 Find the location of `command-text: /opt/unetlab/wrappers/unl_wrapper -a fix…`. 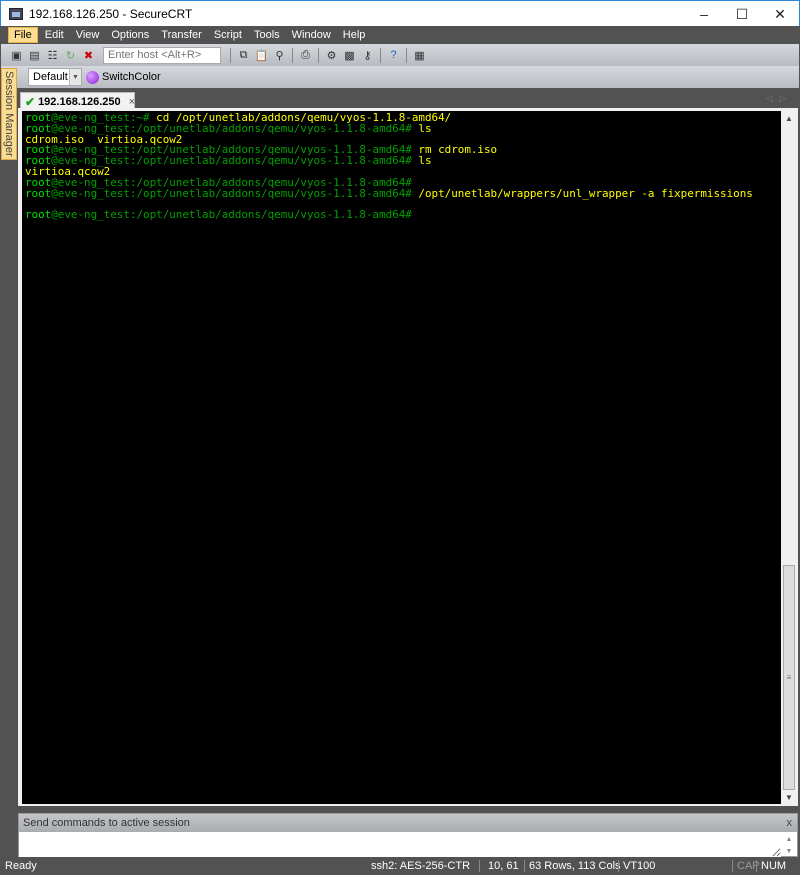

command-text: /opt/unetlab/wrappers/unl_wrapper -a fix… is located at coordinates (582, 193).